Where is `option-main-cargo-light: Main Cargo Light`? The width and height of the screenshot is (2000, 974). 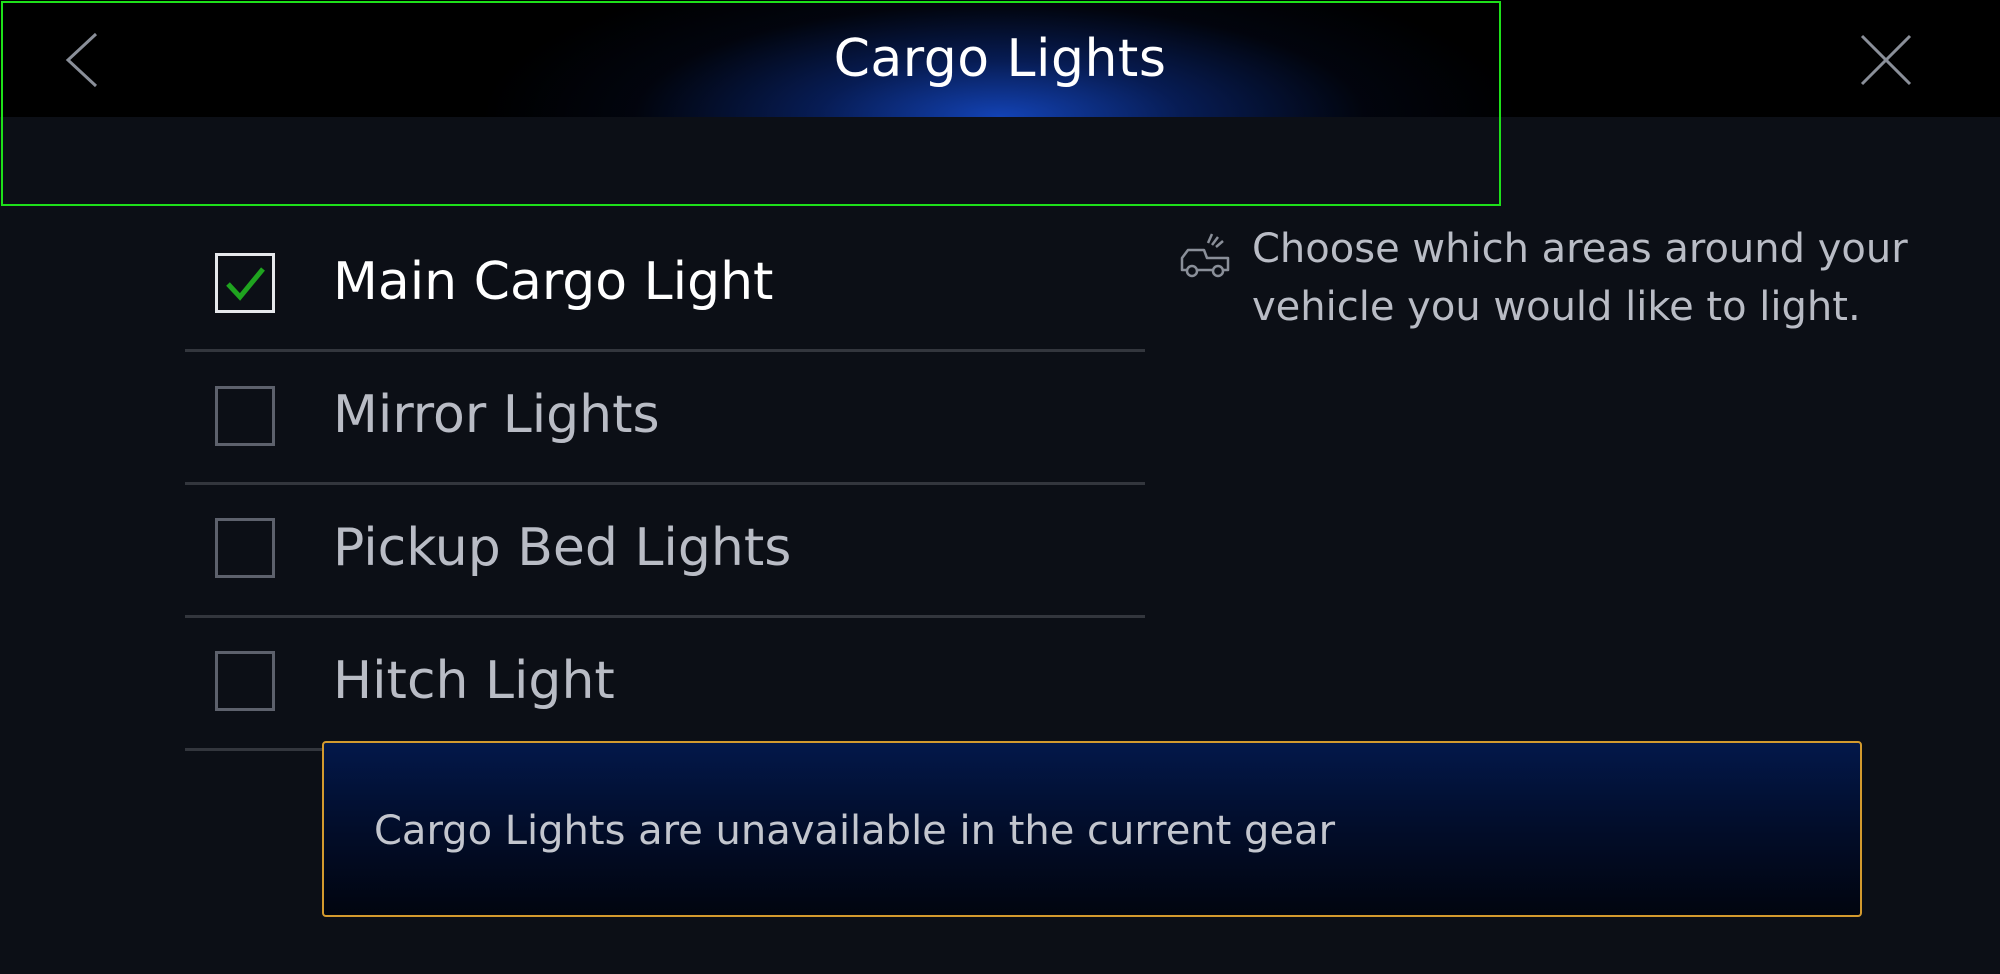 option-main-cargo-light: Main Cargo Light is located at coordinates (665, 284).